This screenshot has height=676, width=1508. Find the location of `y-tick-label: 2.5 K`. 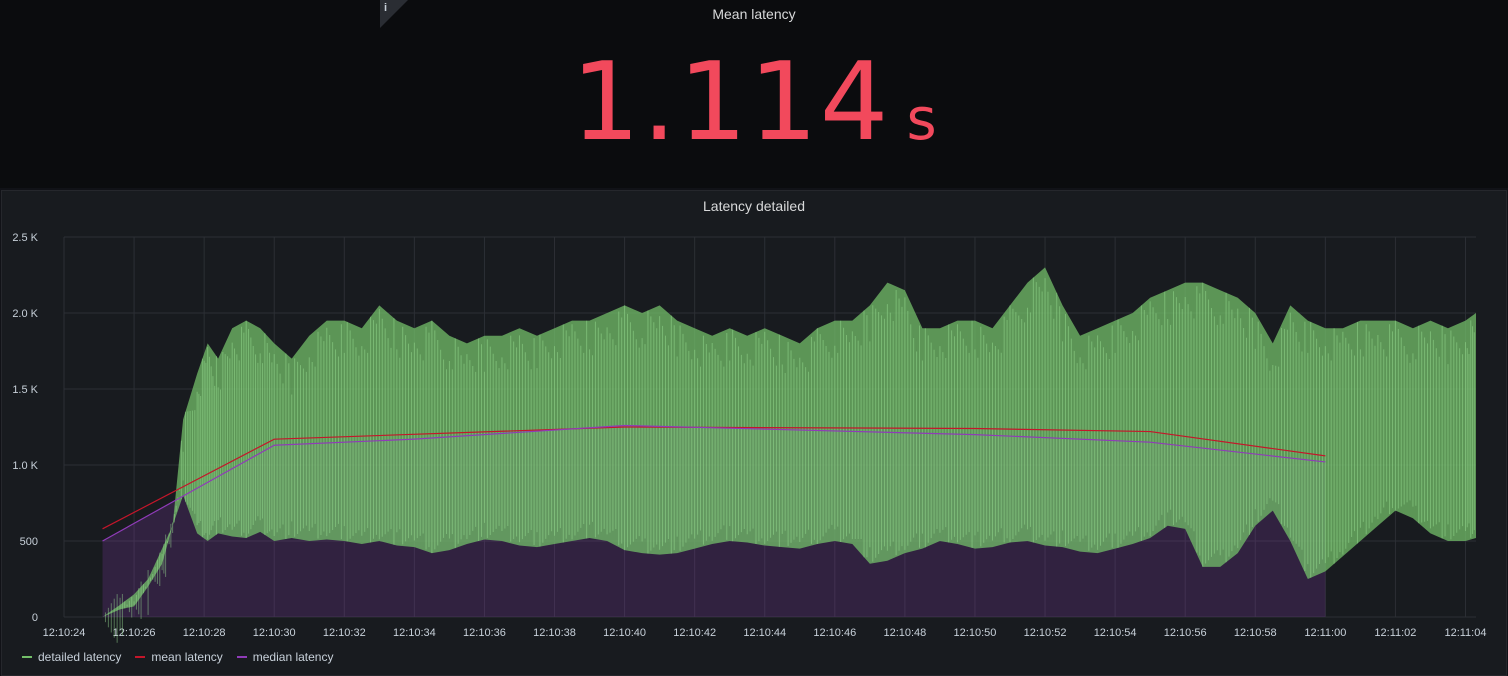

y-tick-label: 2.5 K is located at coordinates (25, 238).